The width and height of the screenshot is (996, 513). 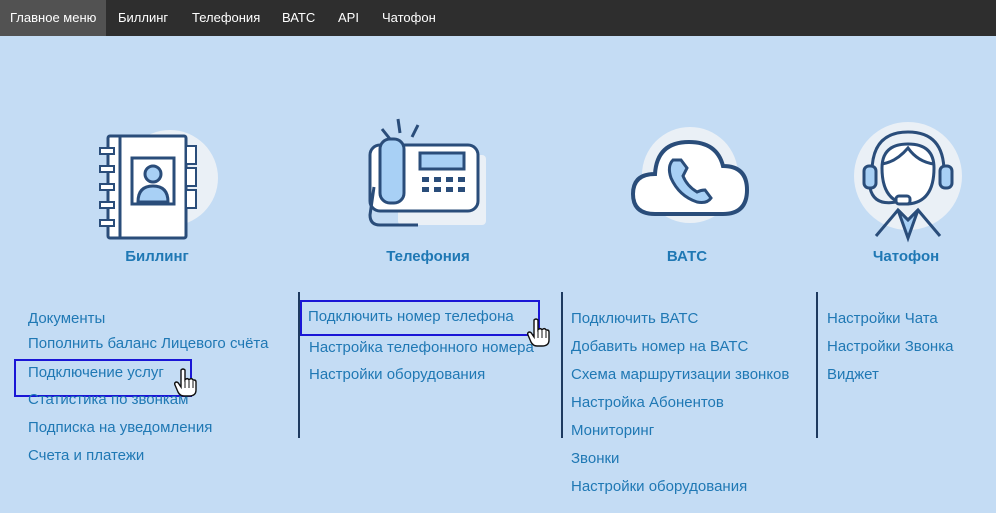 I want to click on link-phone-number-settings: Настройка телефонного номера, so click(x=421, y=347).